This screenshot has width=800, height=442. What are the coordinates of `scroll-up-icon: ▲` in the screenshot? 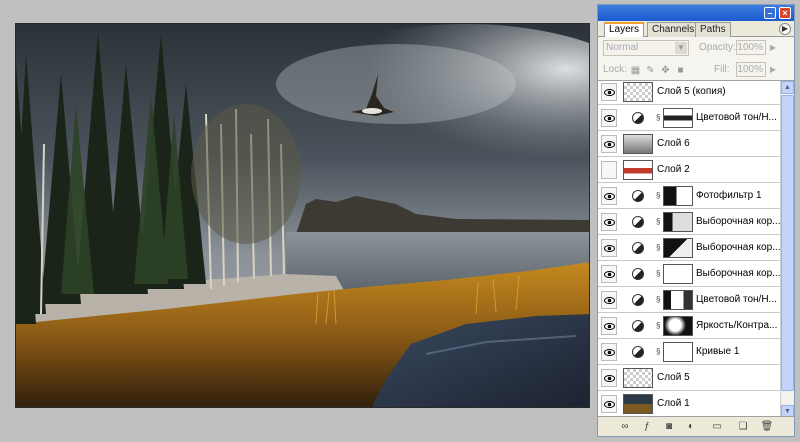 It's located at (787, 87).